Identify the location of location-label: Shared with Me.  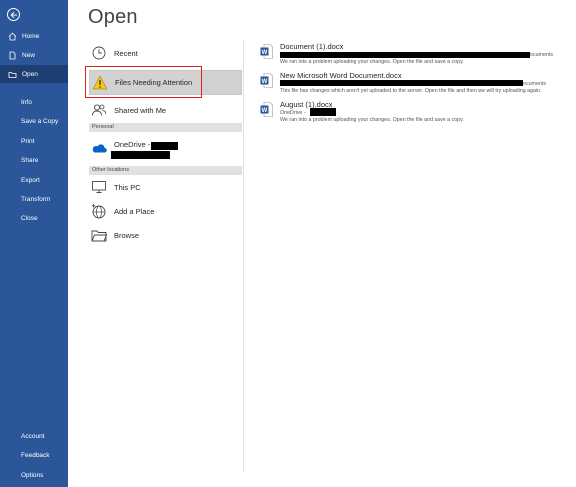
(140, 110).